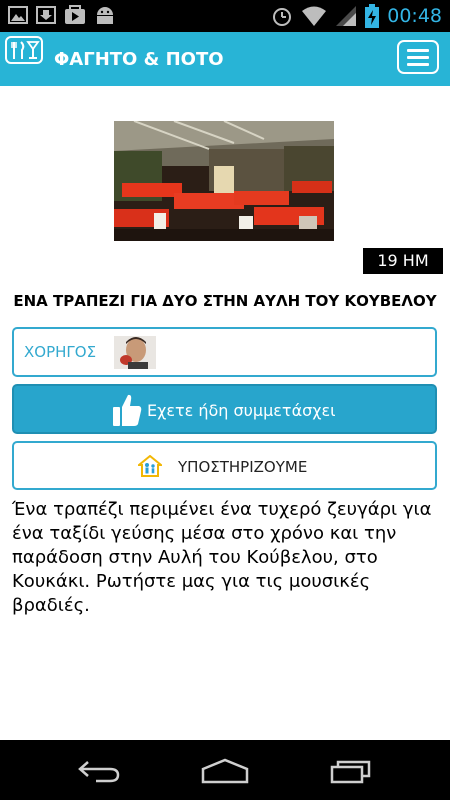 This screenshot has height=800, width=450. Describe the element at coordinates (46, 15) in the screenshot. I see `download-icon` at that location.